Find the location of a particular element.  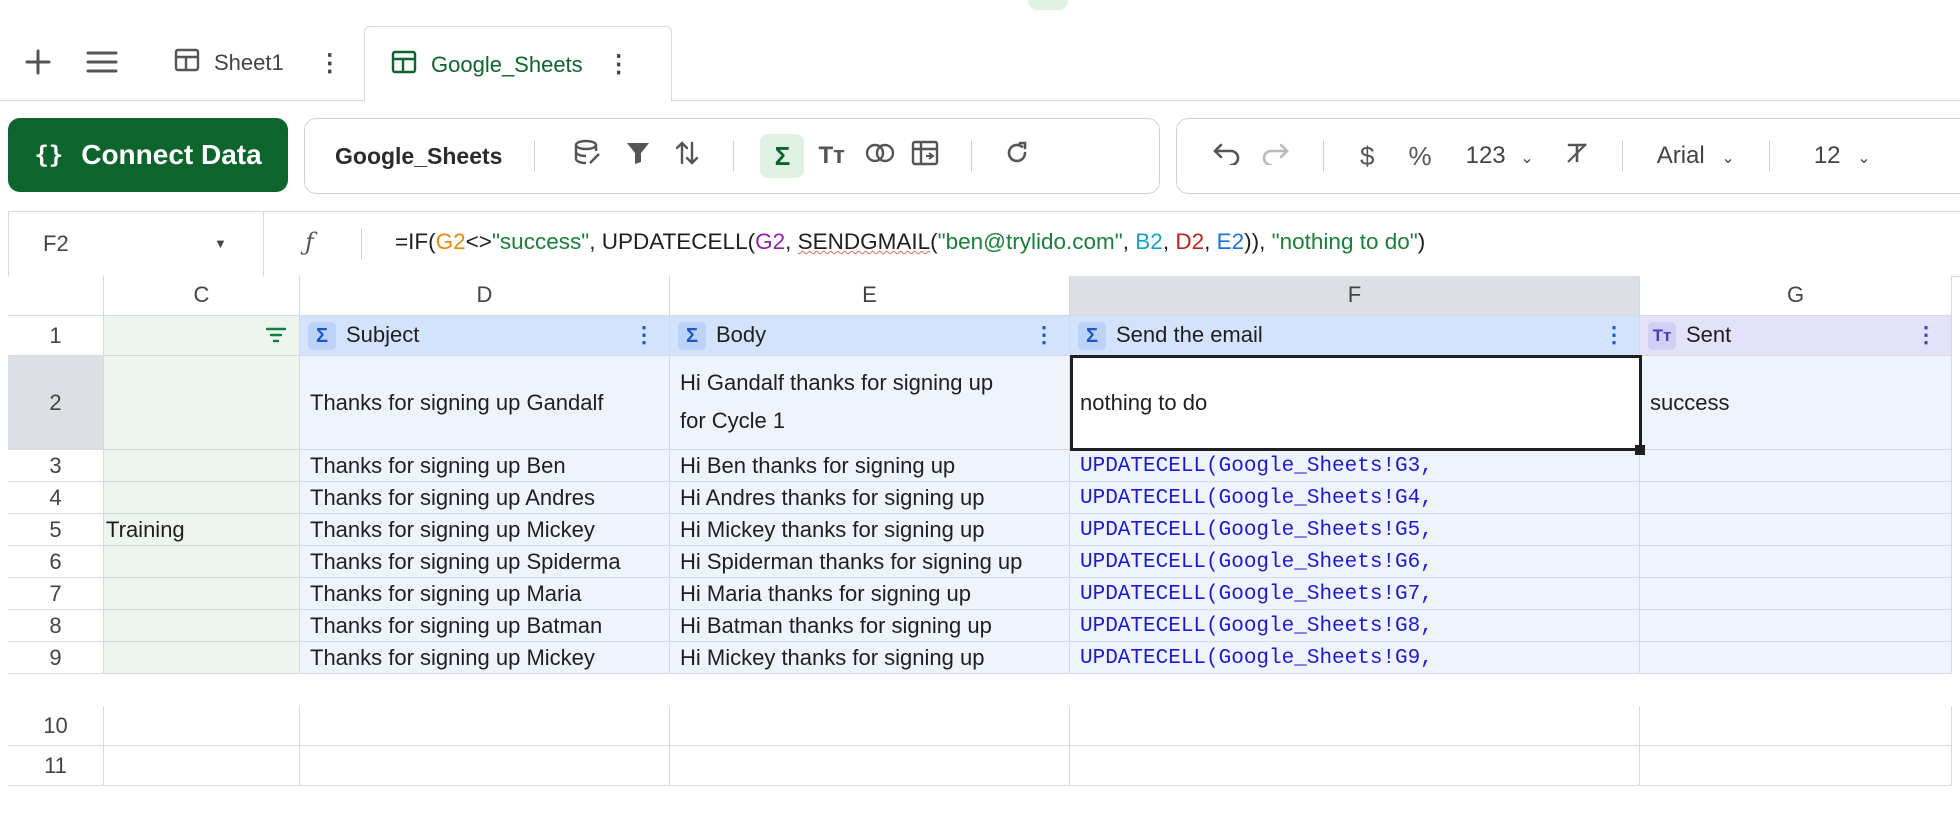

cell-d4: Thanks for signing up Andres is located at coordinates (485, 498).